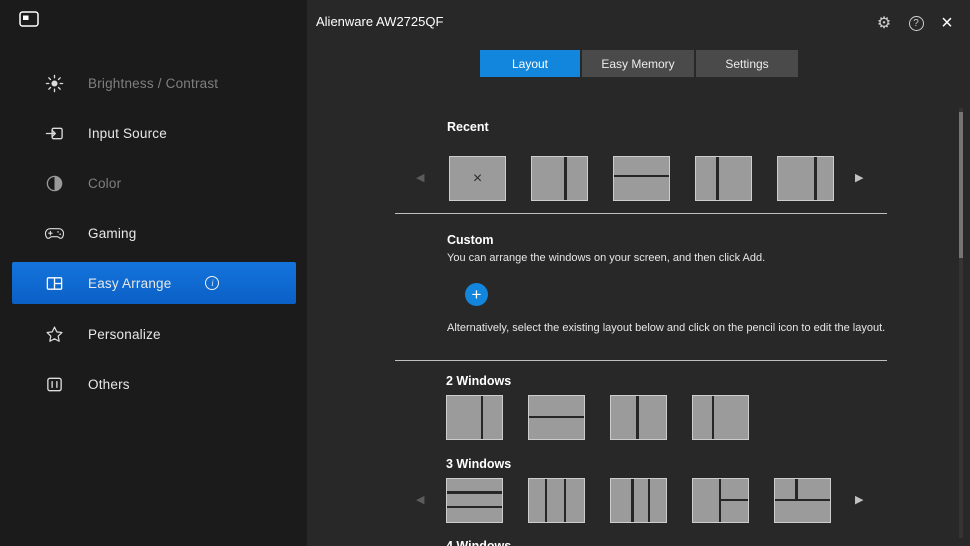  What do you see at coordinates (747, 63) in the screenshot?
I see `tab-settings: Settings` at bounding box center [747, 63].